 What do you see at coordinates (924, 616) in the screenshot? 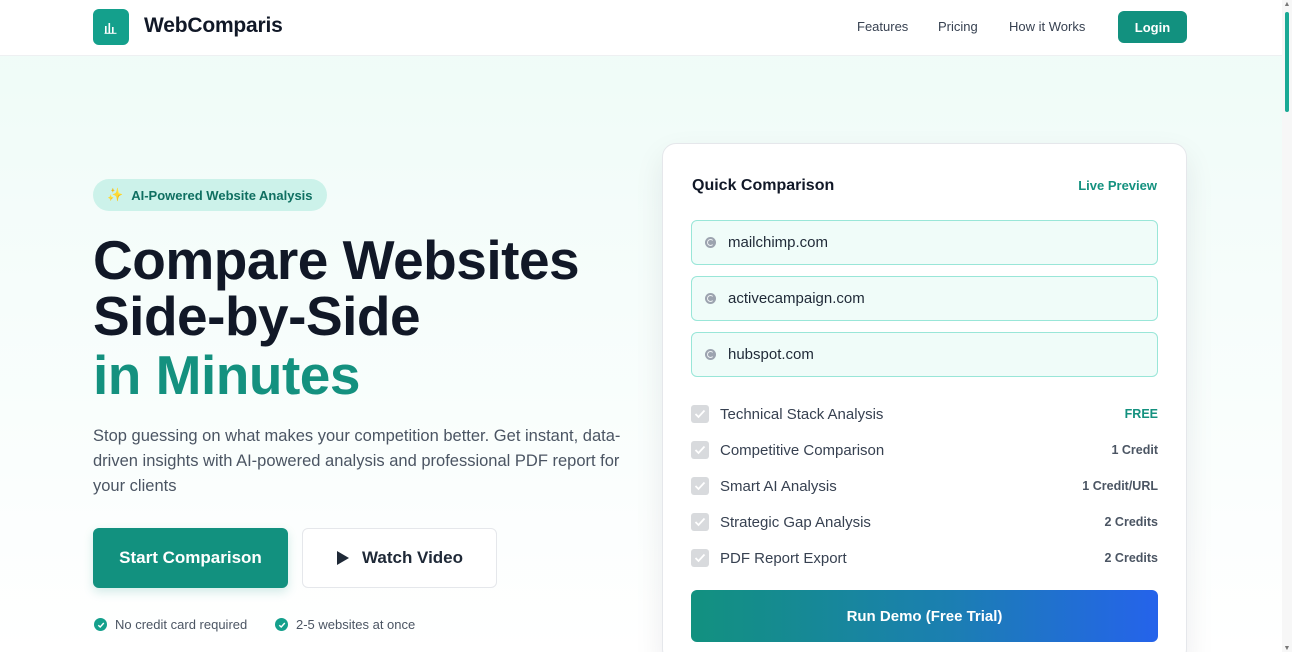
I see `run-demo-button: Run Demo (Free Trial)` at bounding box center [924, 616].